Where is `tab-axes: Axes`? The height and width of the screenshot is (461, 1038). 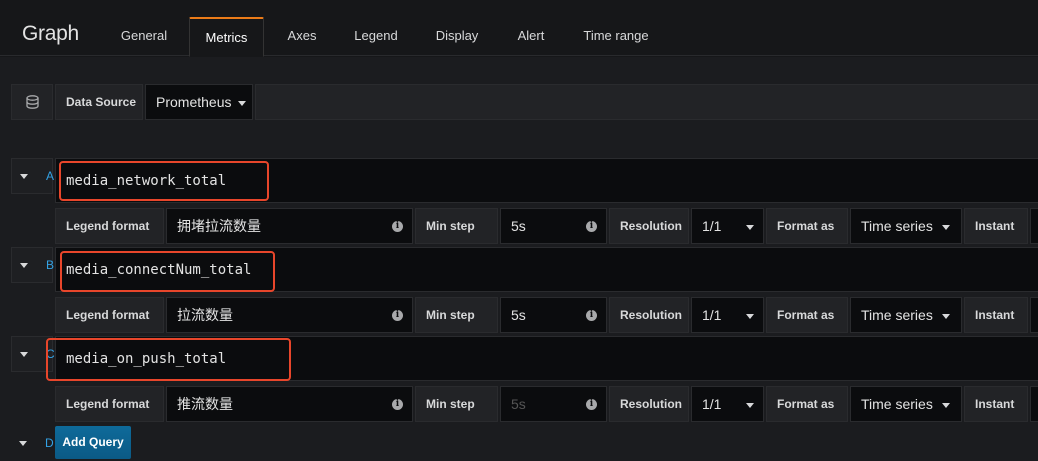 tab-axes: Axes is located at coordinates (302, 37).